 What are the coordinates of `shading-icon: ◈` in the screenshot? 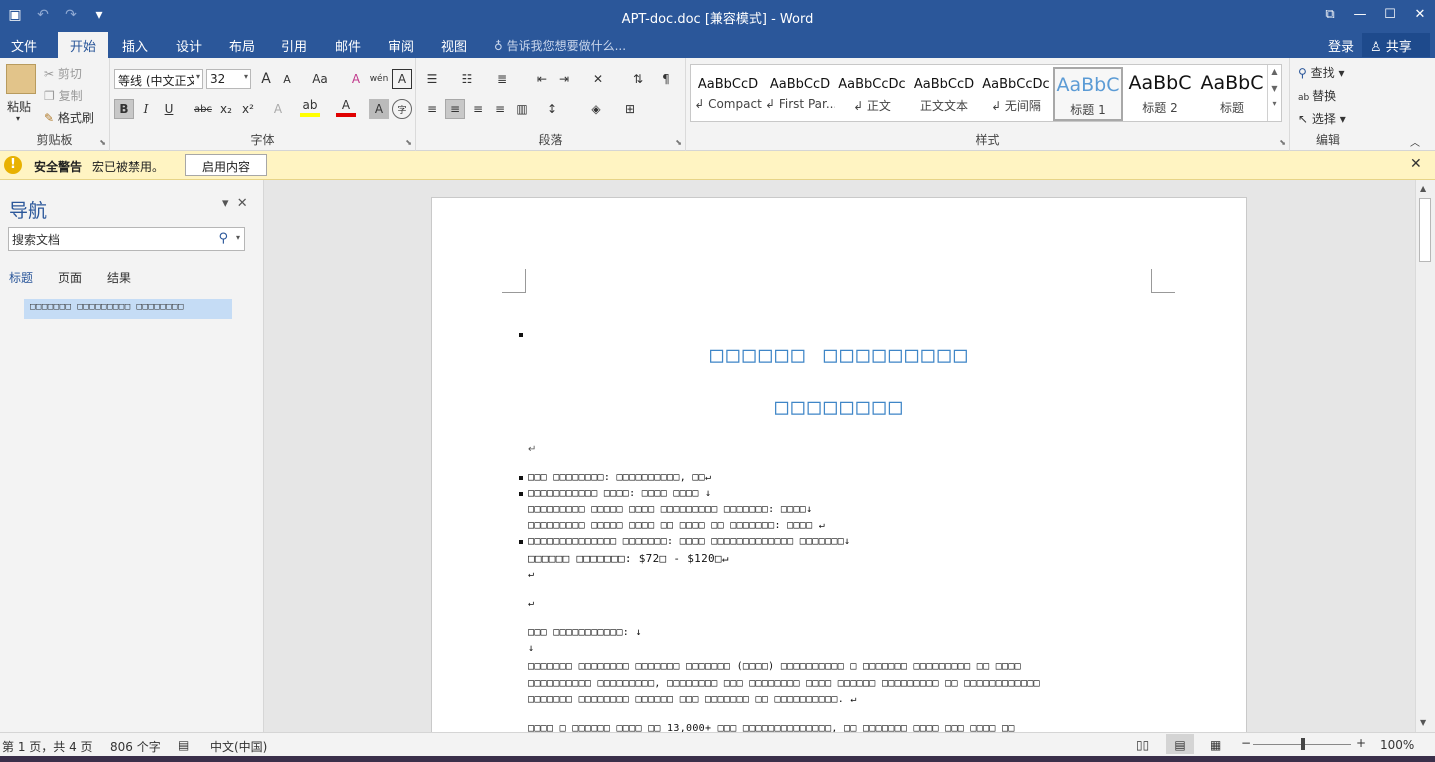 It's located at (596, 109).